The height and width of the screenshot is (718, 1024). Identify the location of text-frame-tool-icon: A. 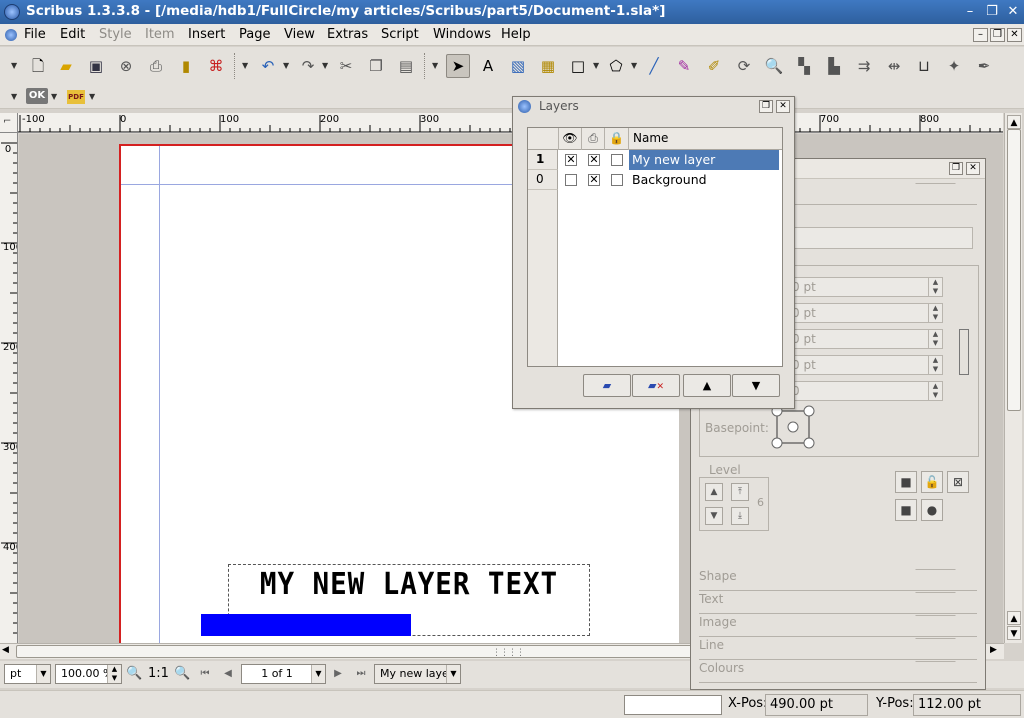
(488, 66).